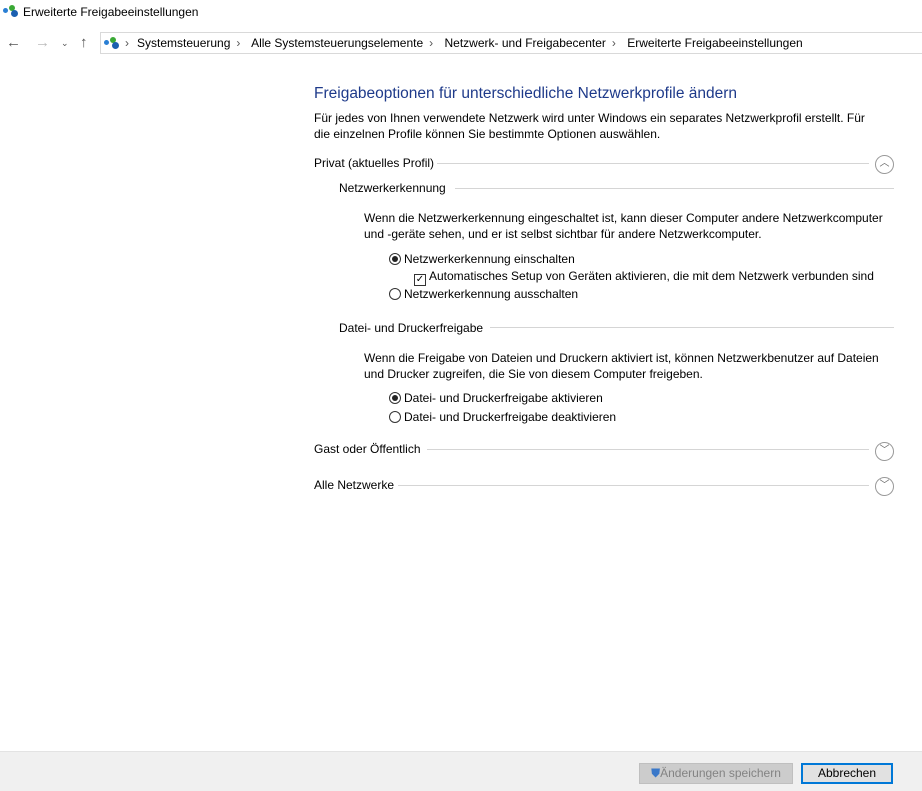  I want to click on recent-dropdown: ⌄, so click(65, 43).